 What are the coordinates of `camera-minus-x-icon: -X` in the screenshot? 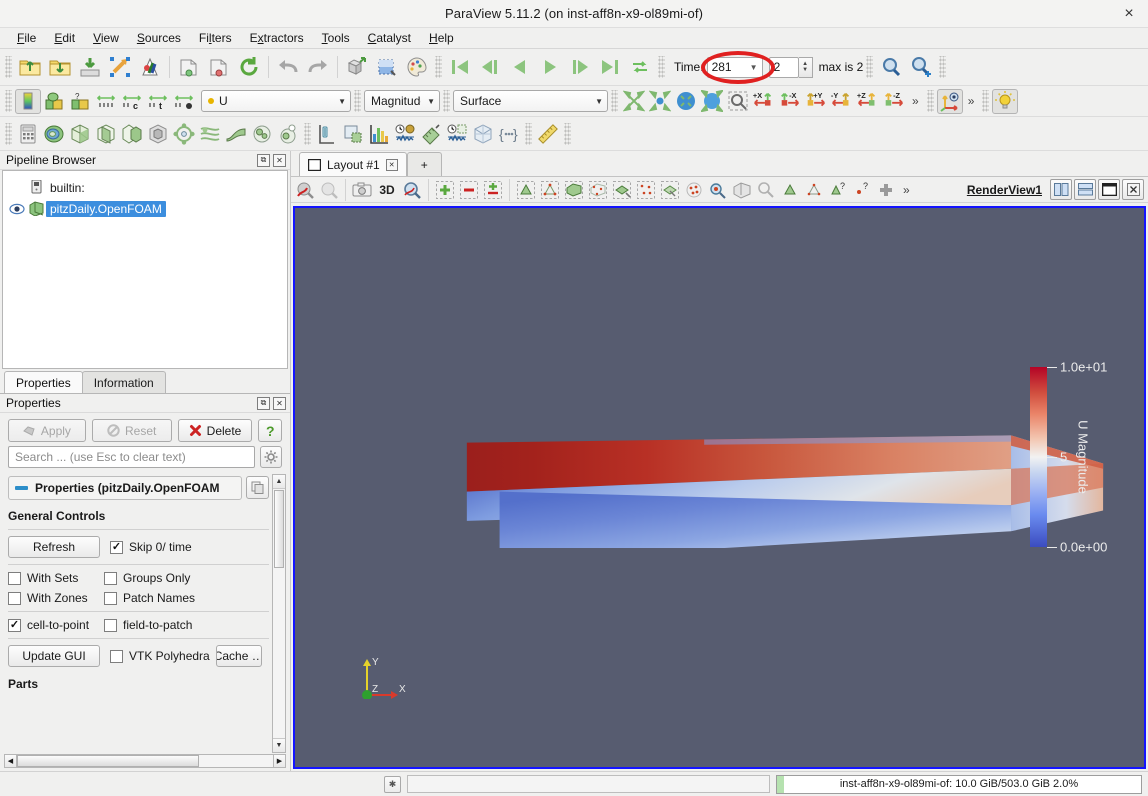 It's located at (790, 101).